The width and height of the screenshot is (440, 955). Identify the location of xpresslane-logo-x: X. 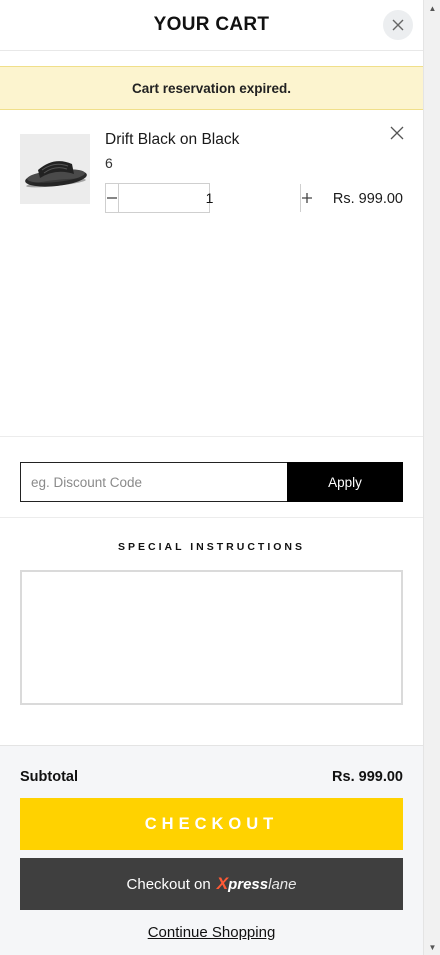
(222, 883).